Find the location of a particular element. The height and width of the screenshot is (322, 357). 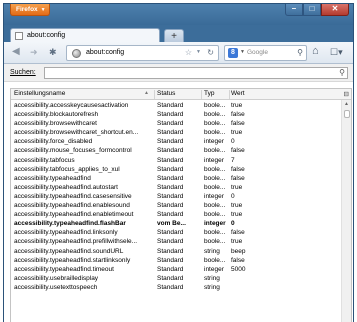

scrollbar-thumb is located at coordinates (347, 114).